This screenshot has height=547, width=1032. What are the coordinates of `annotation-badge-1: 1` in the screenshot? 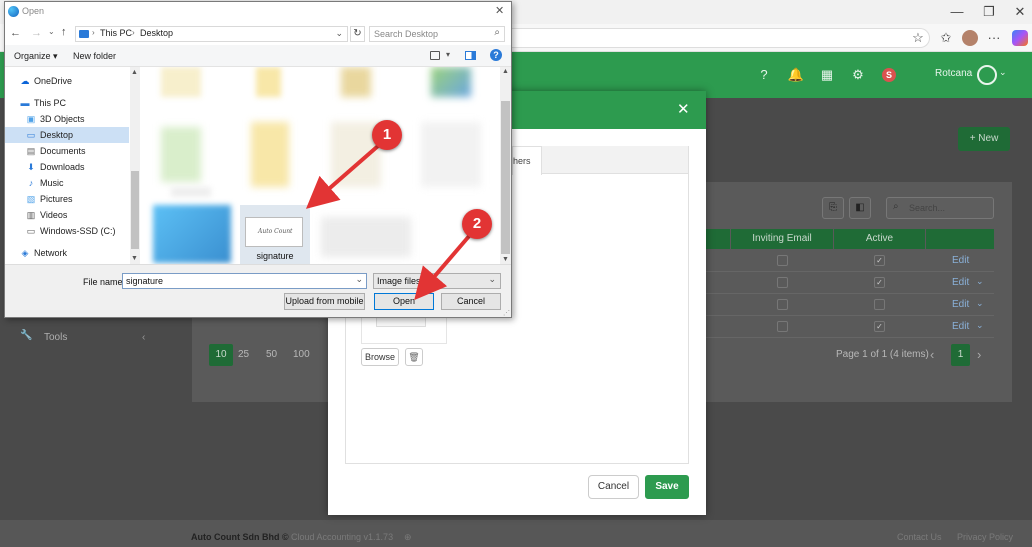 It's located at (387, 135).